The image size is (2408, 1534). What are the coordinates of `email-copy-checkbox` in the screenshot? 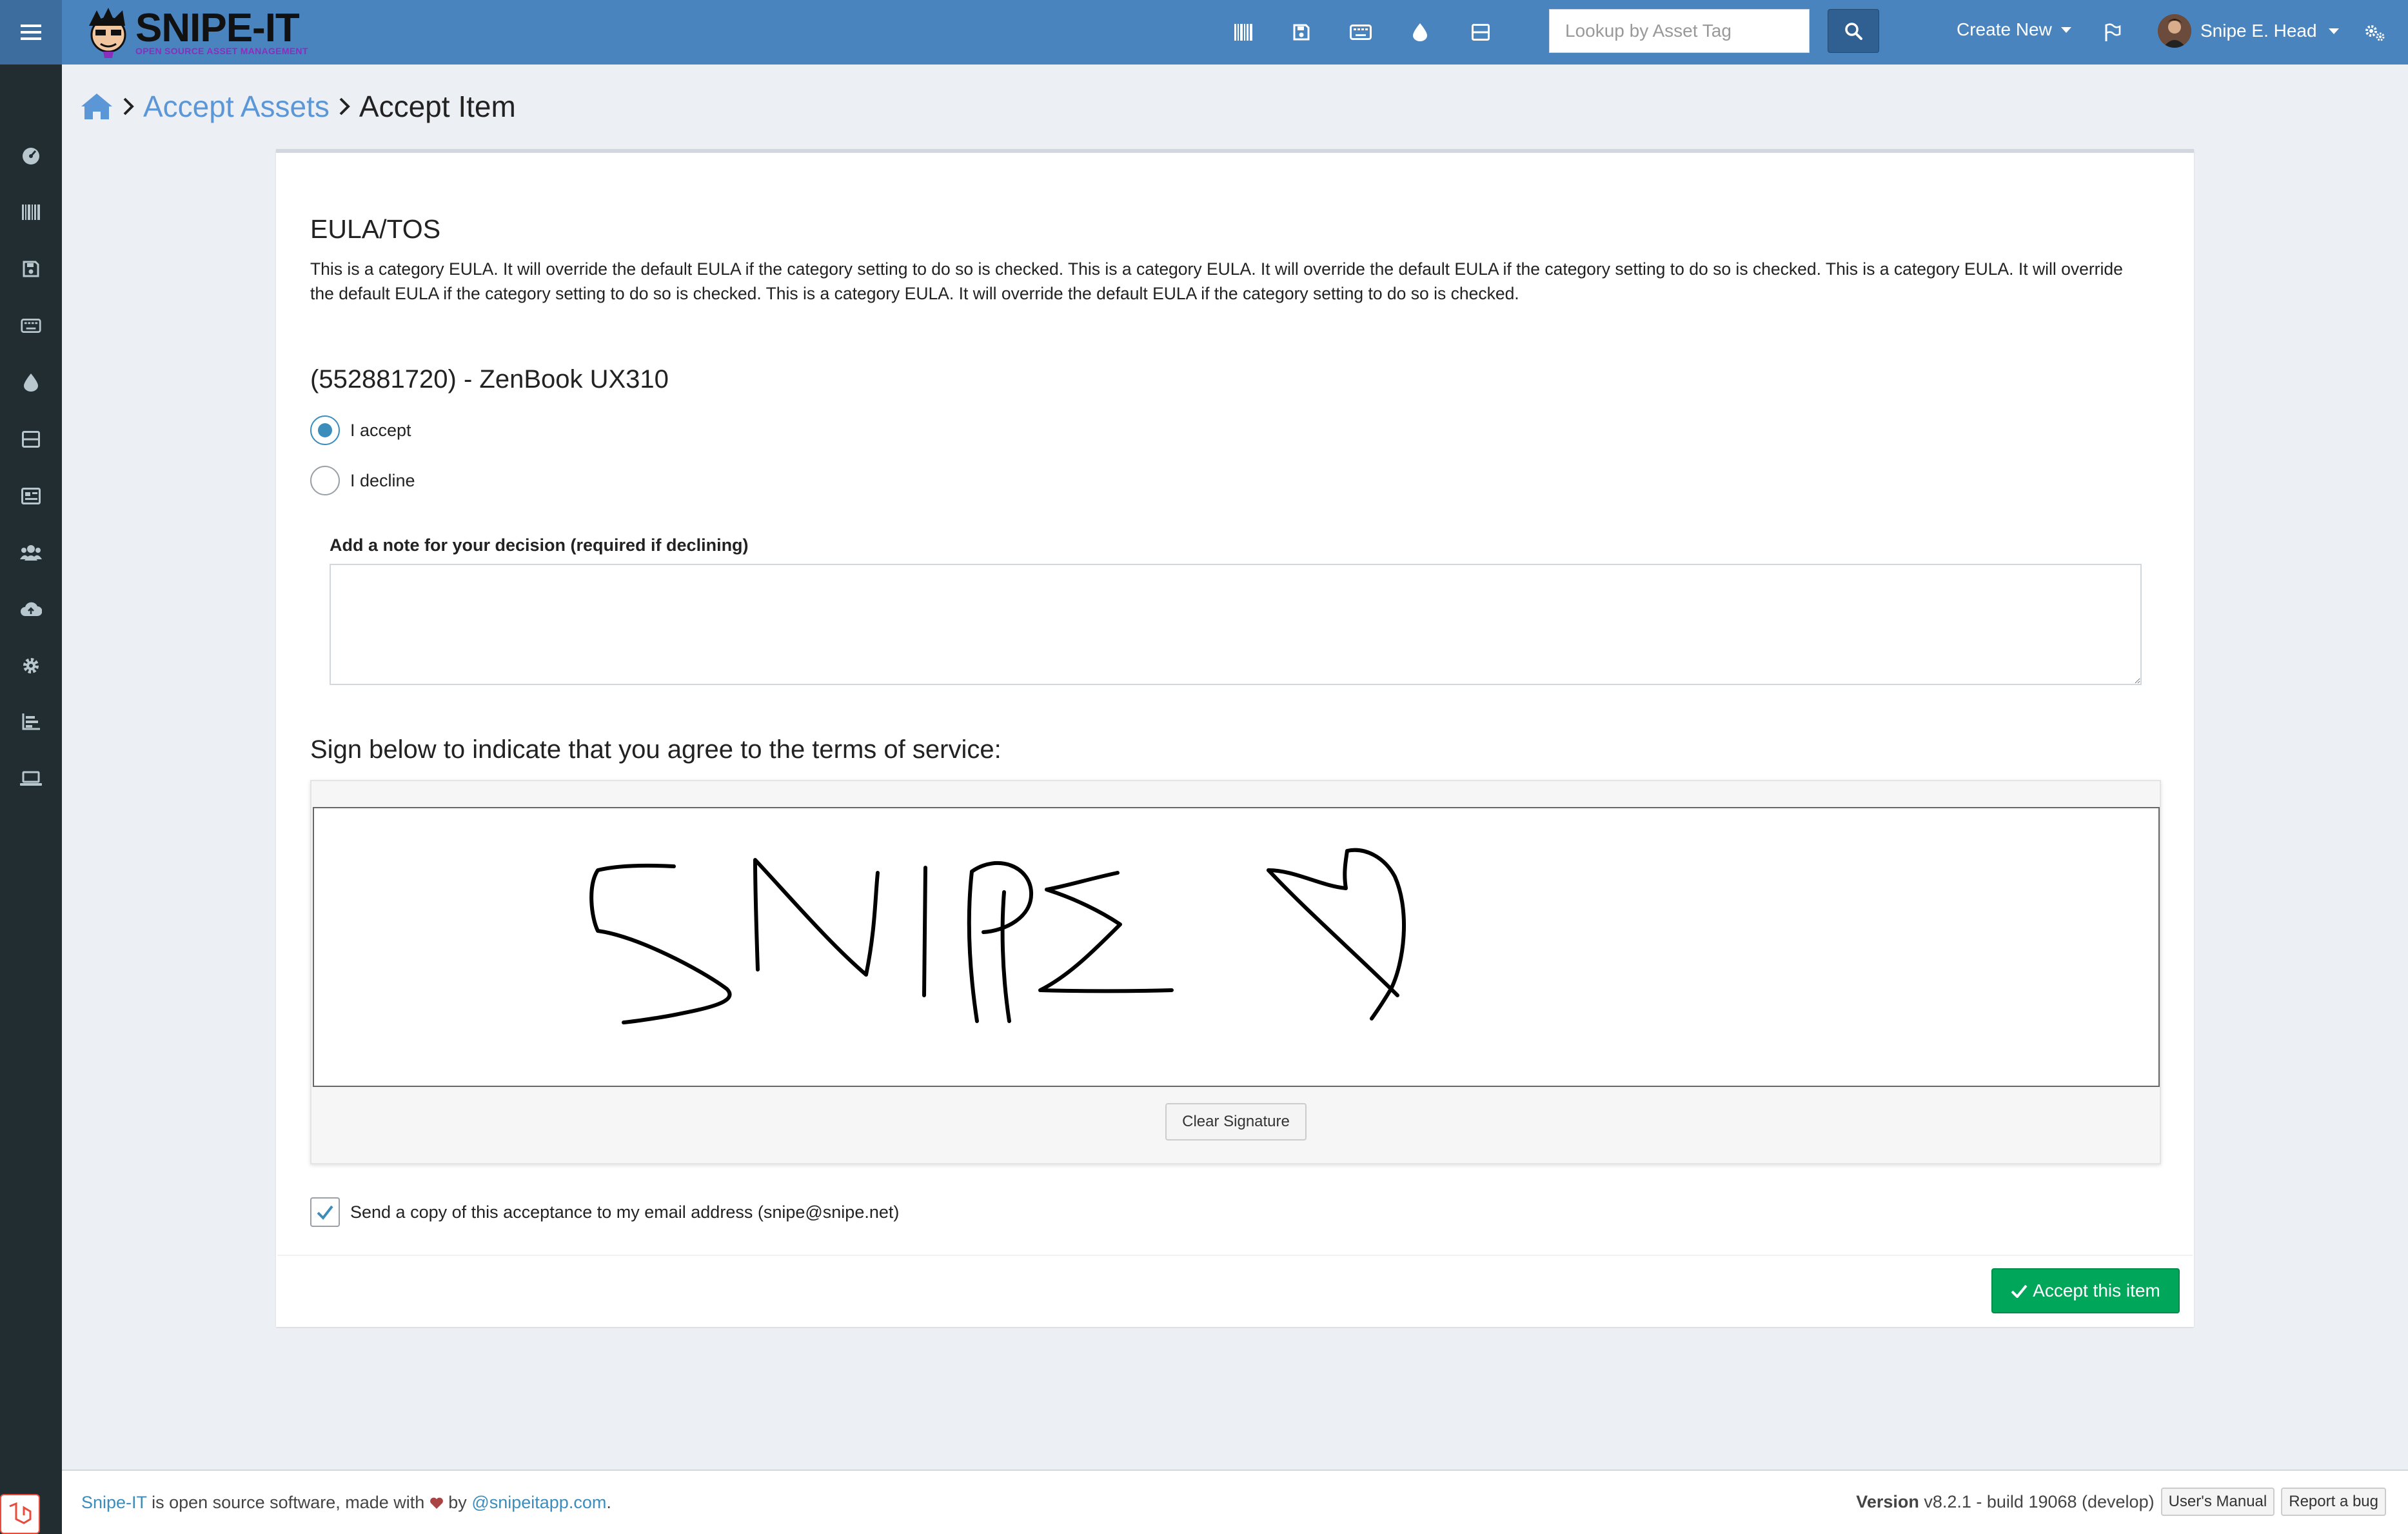 It's located at (325, 1212).